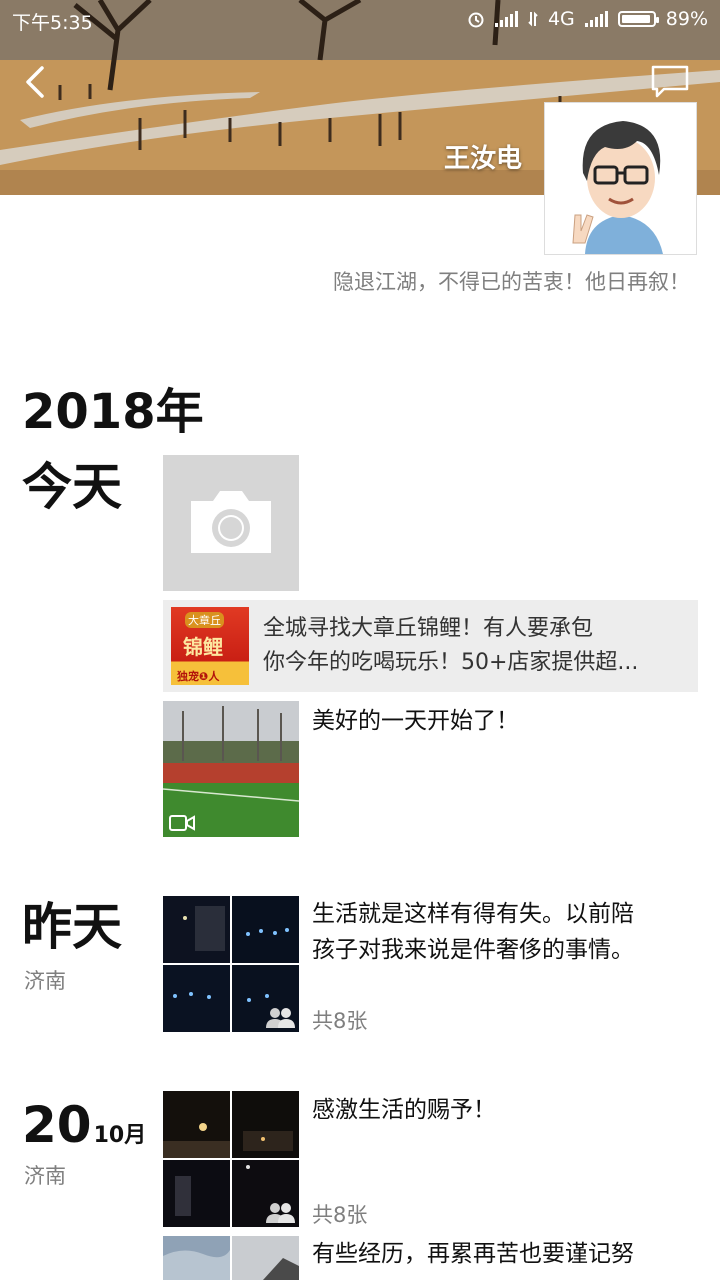 The image size is (720, 1280). Describe the element at coordinates (511, 282) in the screenshot. I see `profile-signature: 隐退江湖，不得已的苦衷！他日再叙！` at that location.